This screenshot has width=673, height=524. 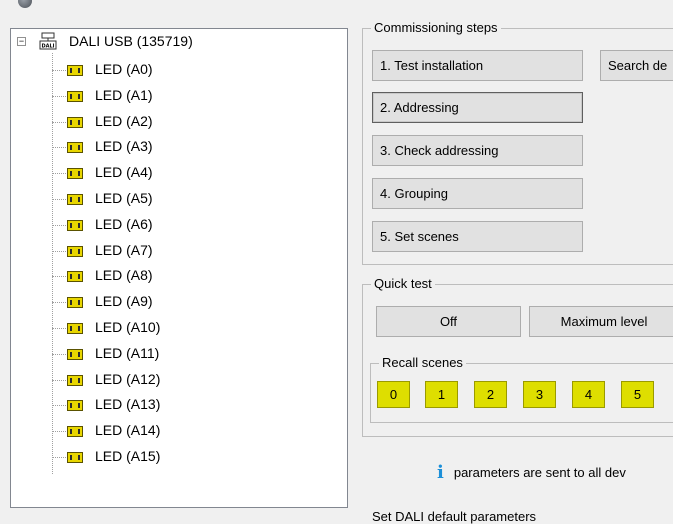 What do you see at coordinates (441, 394) in the screenshot?
I see `scene-1-button: 1` at bounding box center [441, 394].